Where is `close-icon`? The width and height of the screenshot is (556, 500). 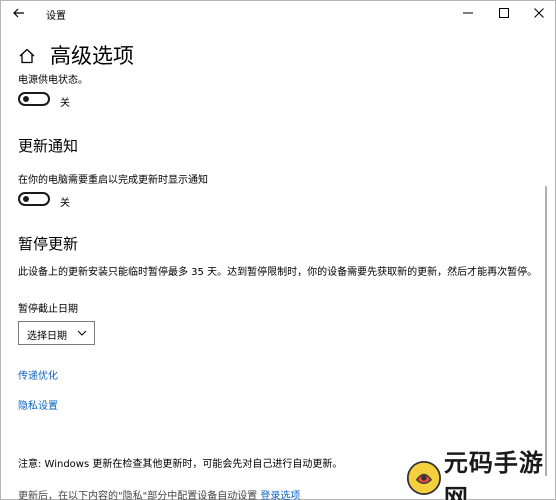
close-icon is located at coordinates (539, 13).